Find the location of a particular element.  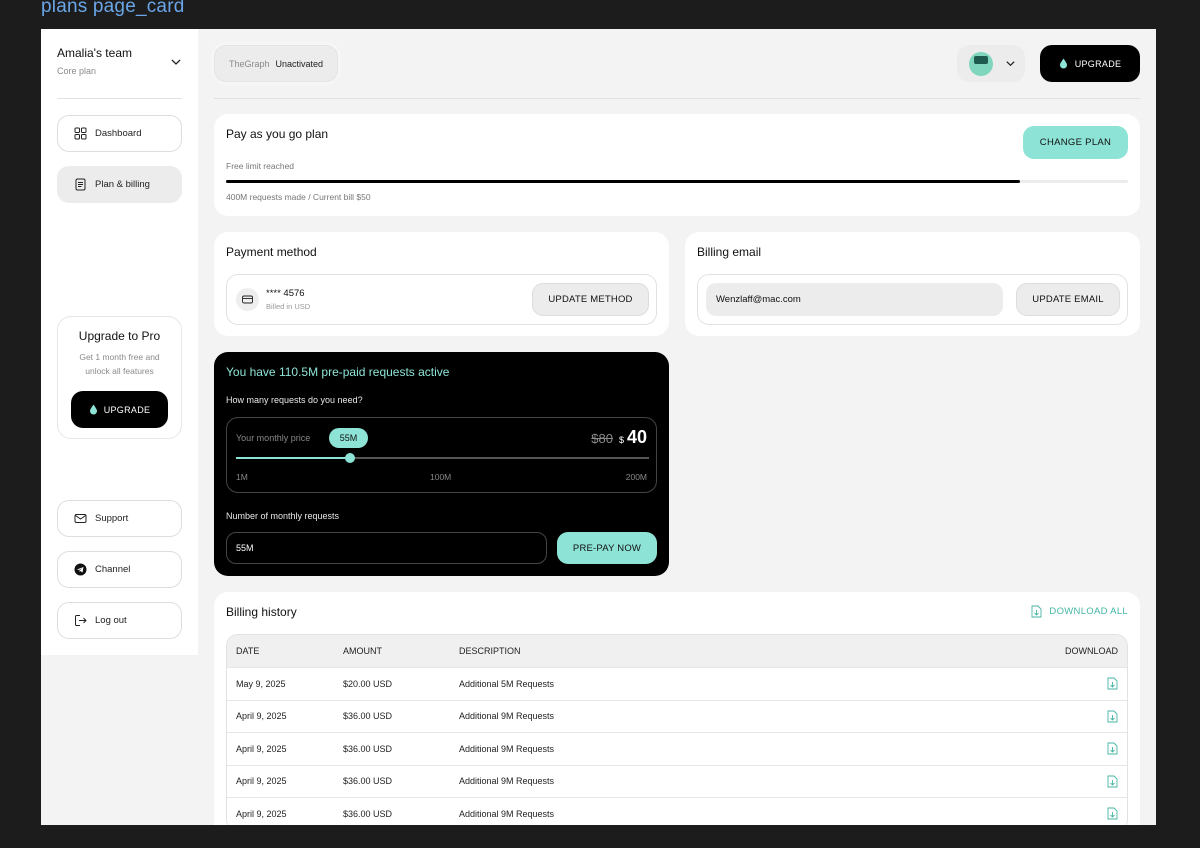

column-header-amount: AMOUNT is located at coordinates (362, 651).